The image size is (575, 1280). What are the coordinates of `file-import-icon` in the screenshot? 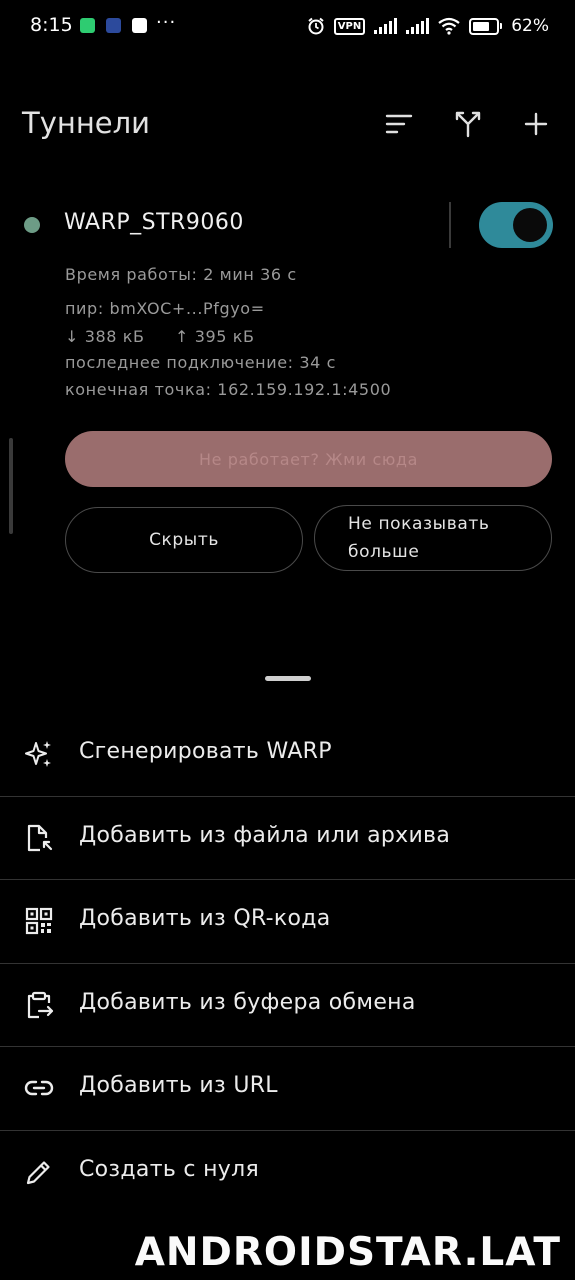 It's located at (39, 838).